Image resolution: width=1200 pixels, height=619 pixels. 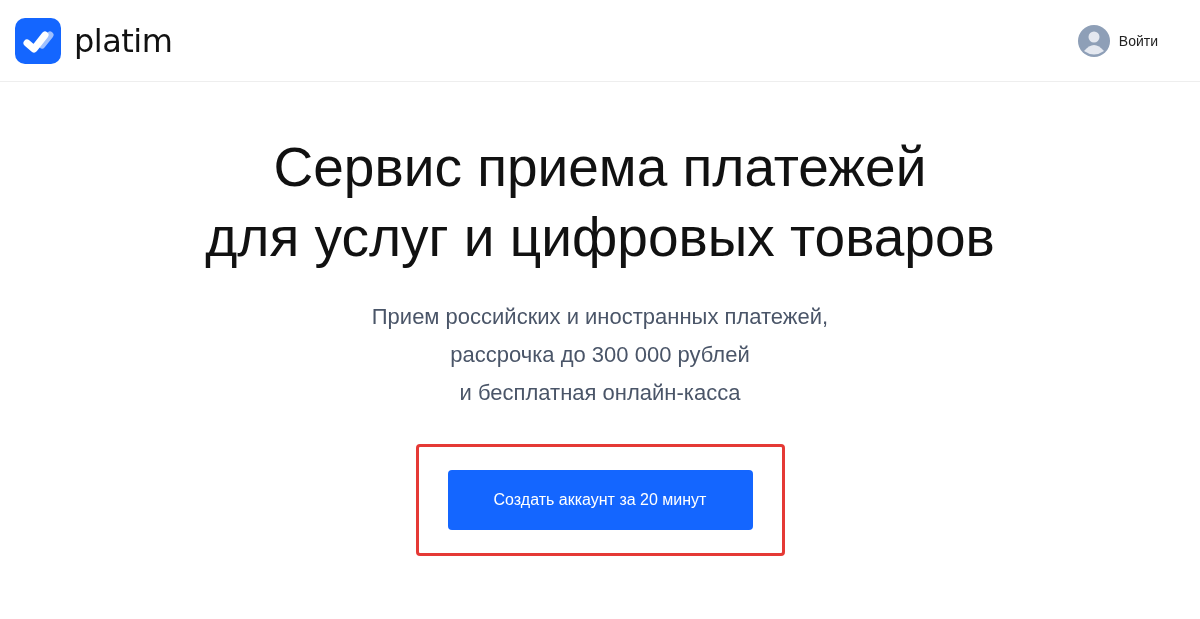 What do you see at coordinates (600, 500) in the screenshot?
I see `create-account-button: Создать аккаунт за 20 минут` at bounding box center [600, 500].